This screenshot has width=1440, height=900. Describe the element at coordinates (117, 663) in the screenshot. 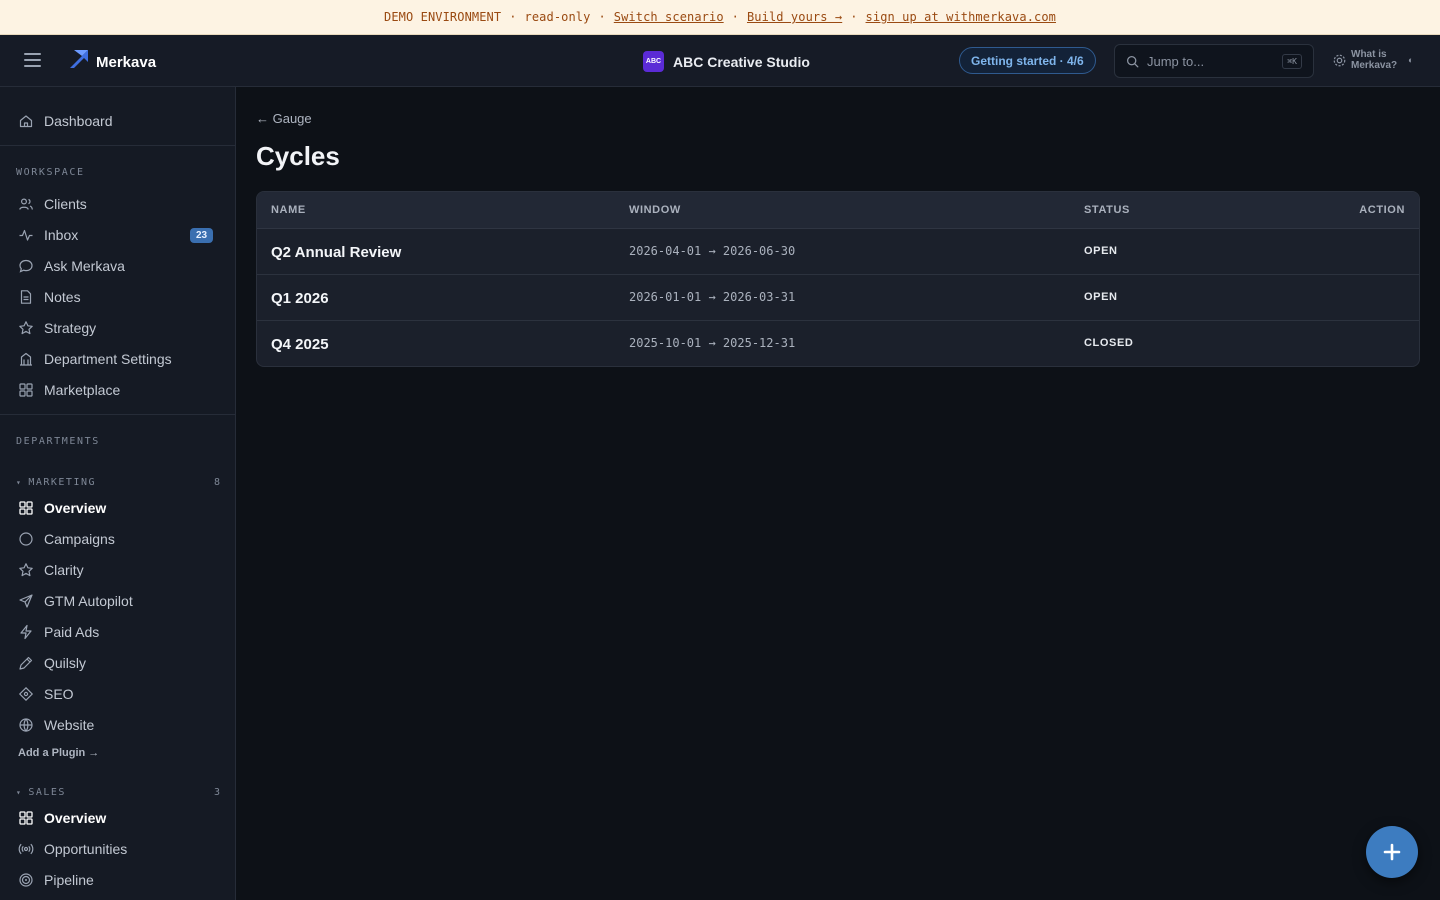

I see `sidebar-item-quilsly: Quilsly` at that location.